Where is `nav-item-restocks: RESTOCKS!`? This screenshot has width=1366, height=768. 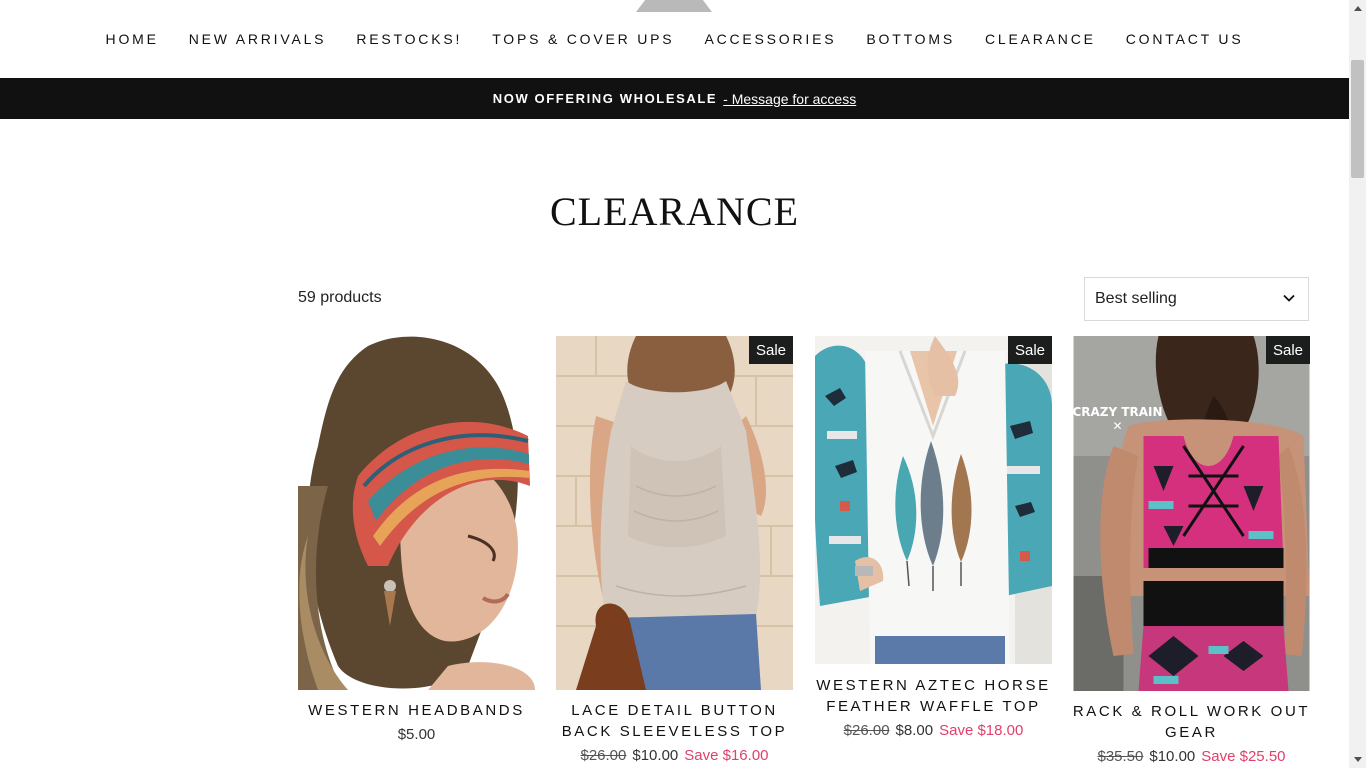 nav-item-restocks: RESTOCKS! is located at coordinates (409, 39).